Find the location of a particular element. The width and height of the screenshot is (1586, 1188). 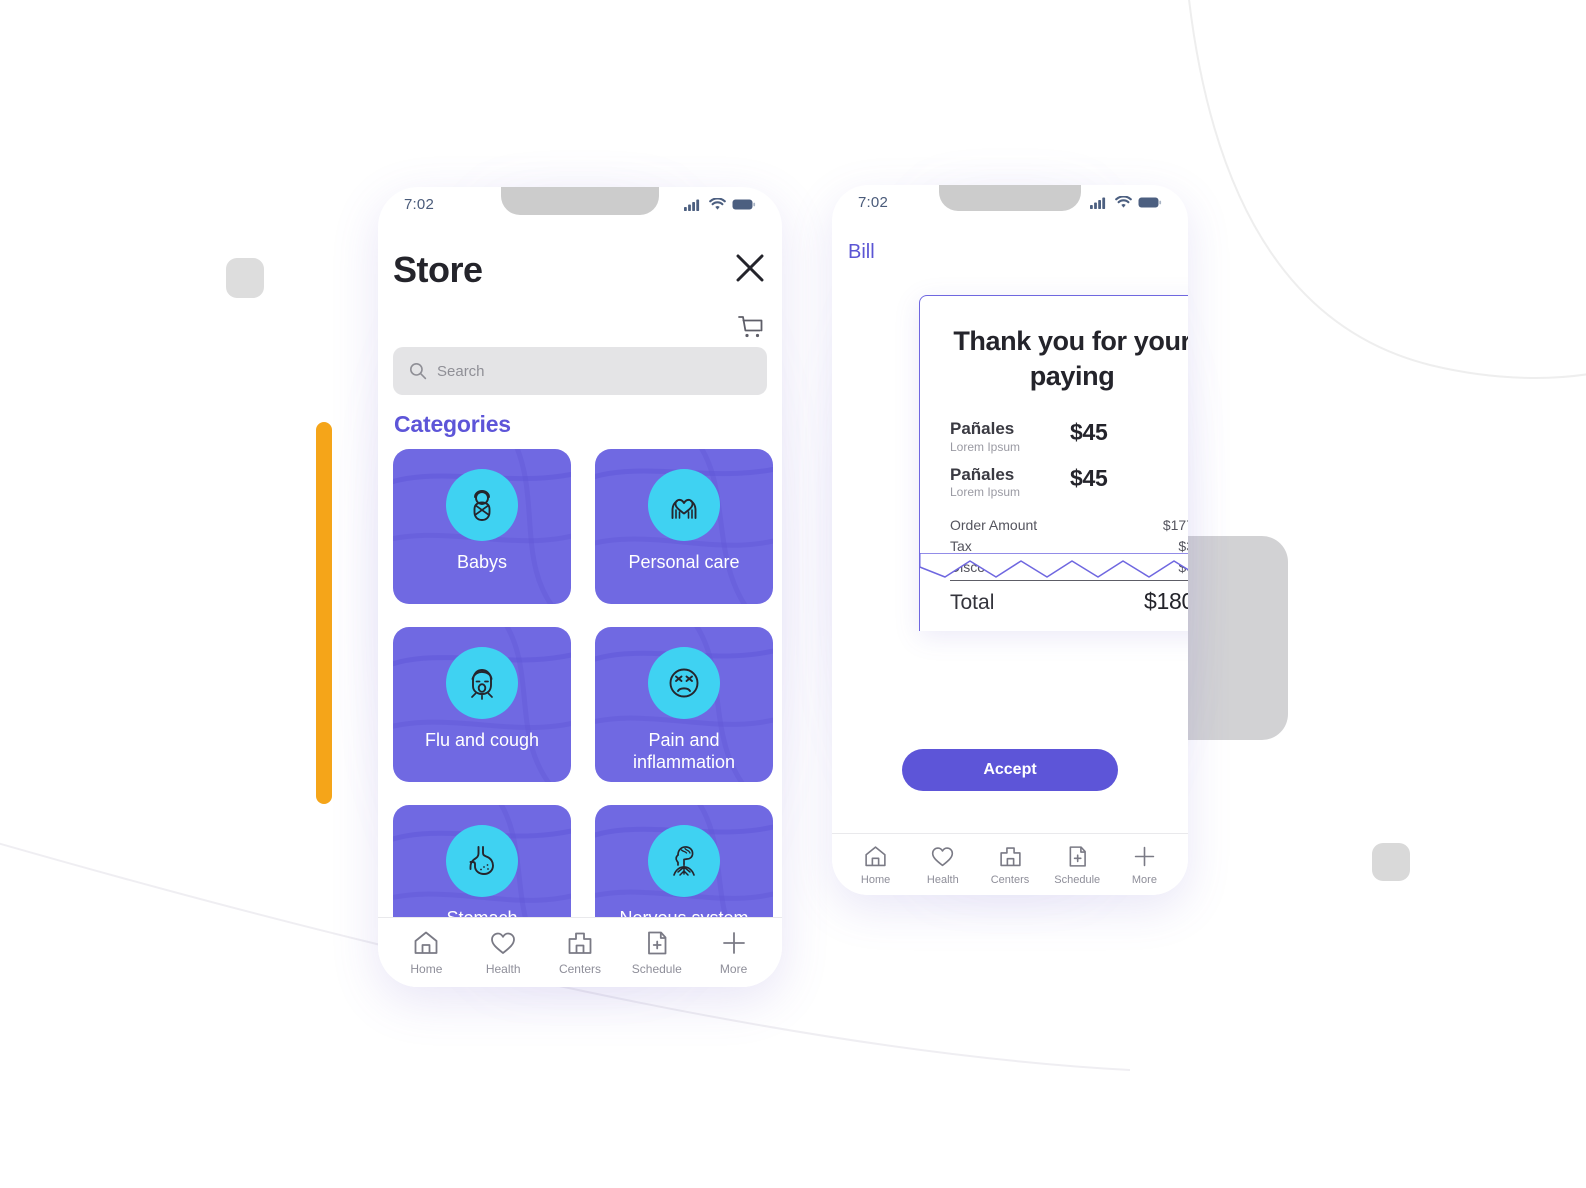

search-placeholder: Search is located at coordinates (461, 371).